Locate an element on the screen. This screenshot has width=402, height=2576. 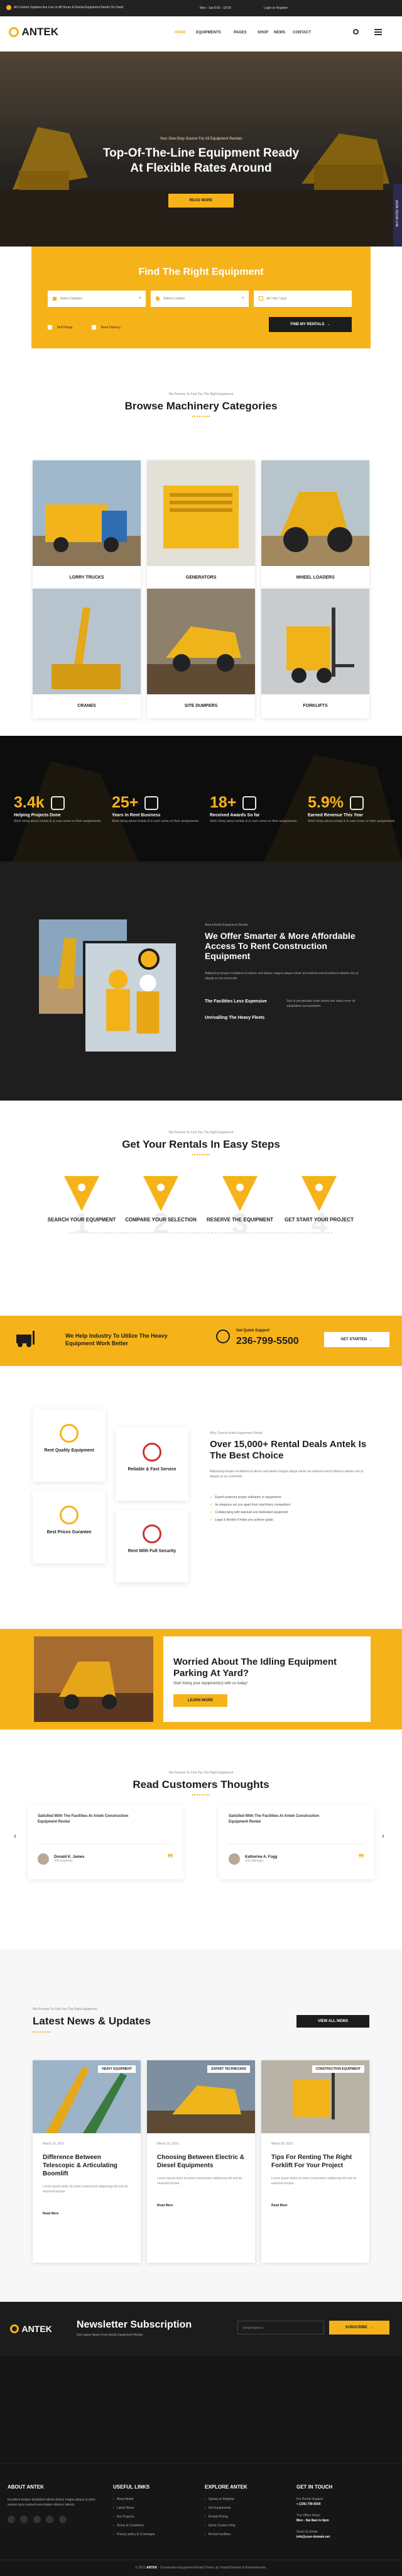
footer-explore-title: EXPLORE ANTEK is located at coordinates (226, 2487).